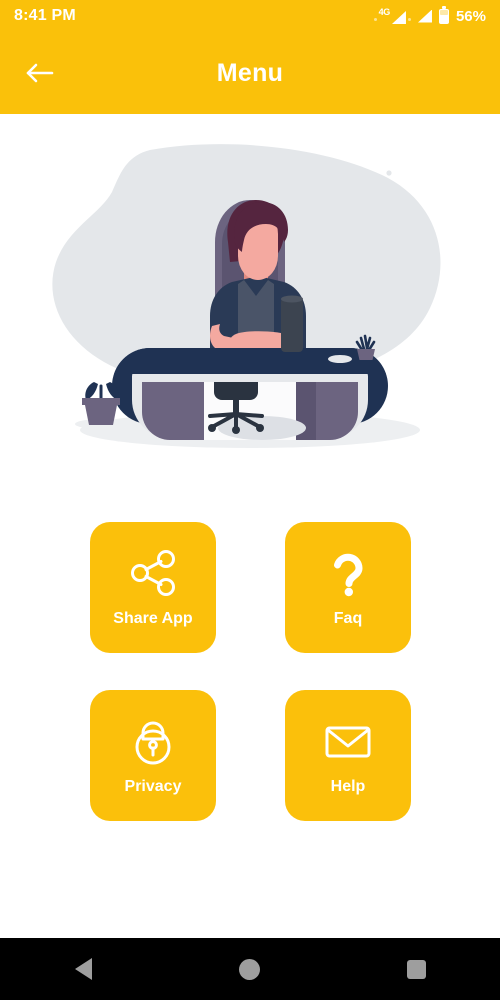  I want to click on arrow-left-icon, so click(40, 73).